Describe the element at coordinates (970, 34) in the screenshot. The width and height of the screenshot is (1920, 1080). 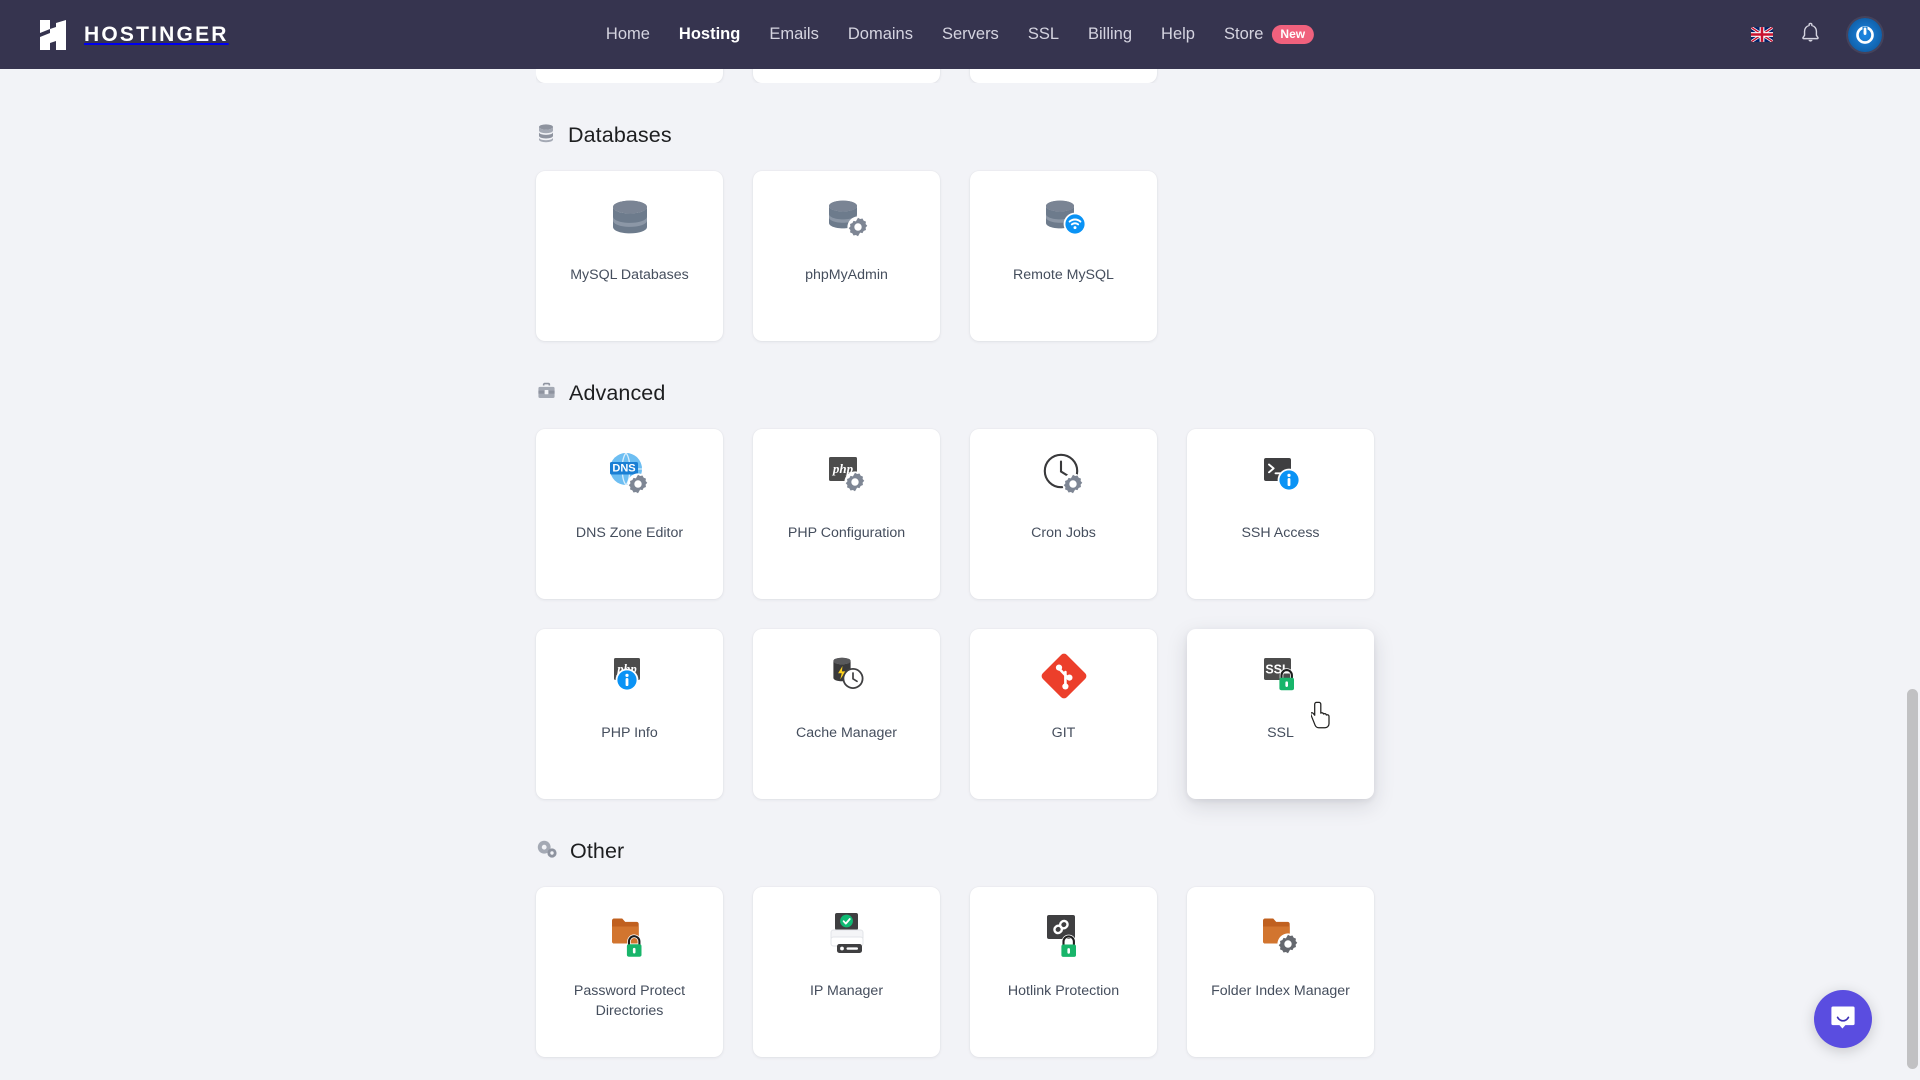
I see `nav-item-servers: Servers` at that location.